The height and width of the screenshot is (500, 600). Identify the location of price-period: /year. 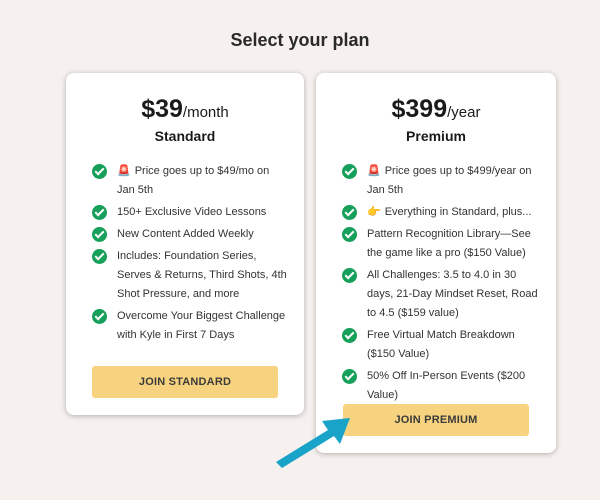
(464, 112).